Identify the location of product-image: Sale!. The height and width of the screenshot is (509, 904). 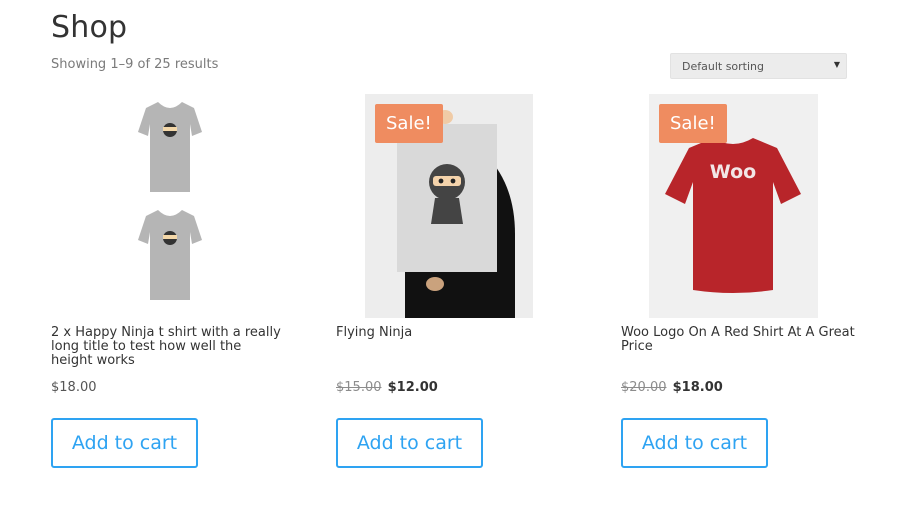
(449, 206).